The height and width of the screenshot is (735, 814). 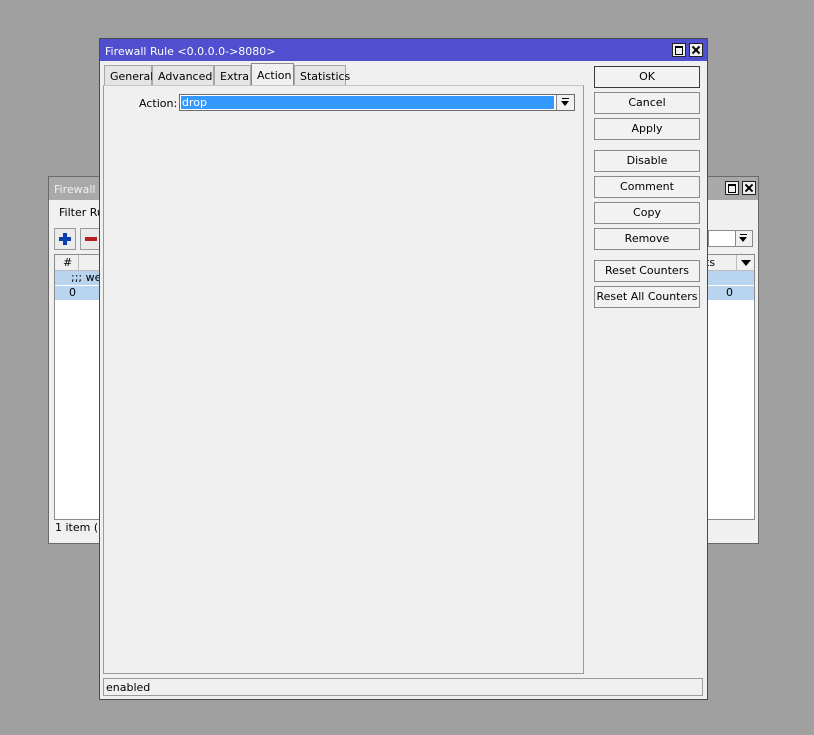 What do you see at coordinates (235, 76) in the screenshot?
I see `tab-extra-label: Extra` at bounding box center [235, 76].